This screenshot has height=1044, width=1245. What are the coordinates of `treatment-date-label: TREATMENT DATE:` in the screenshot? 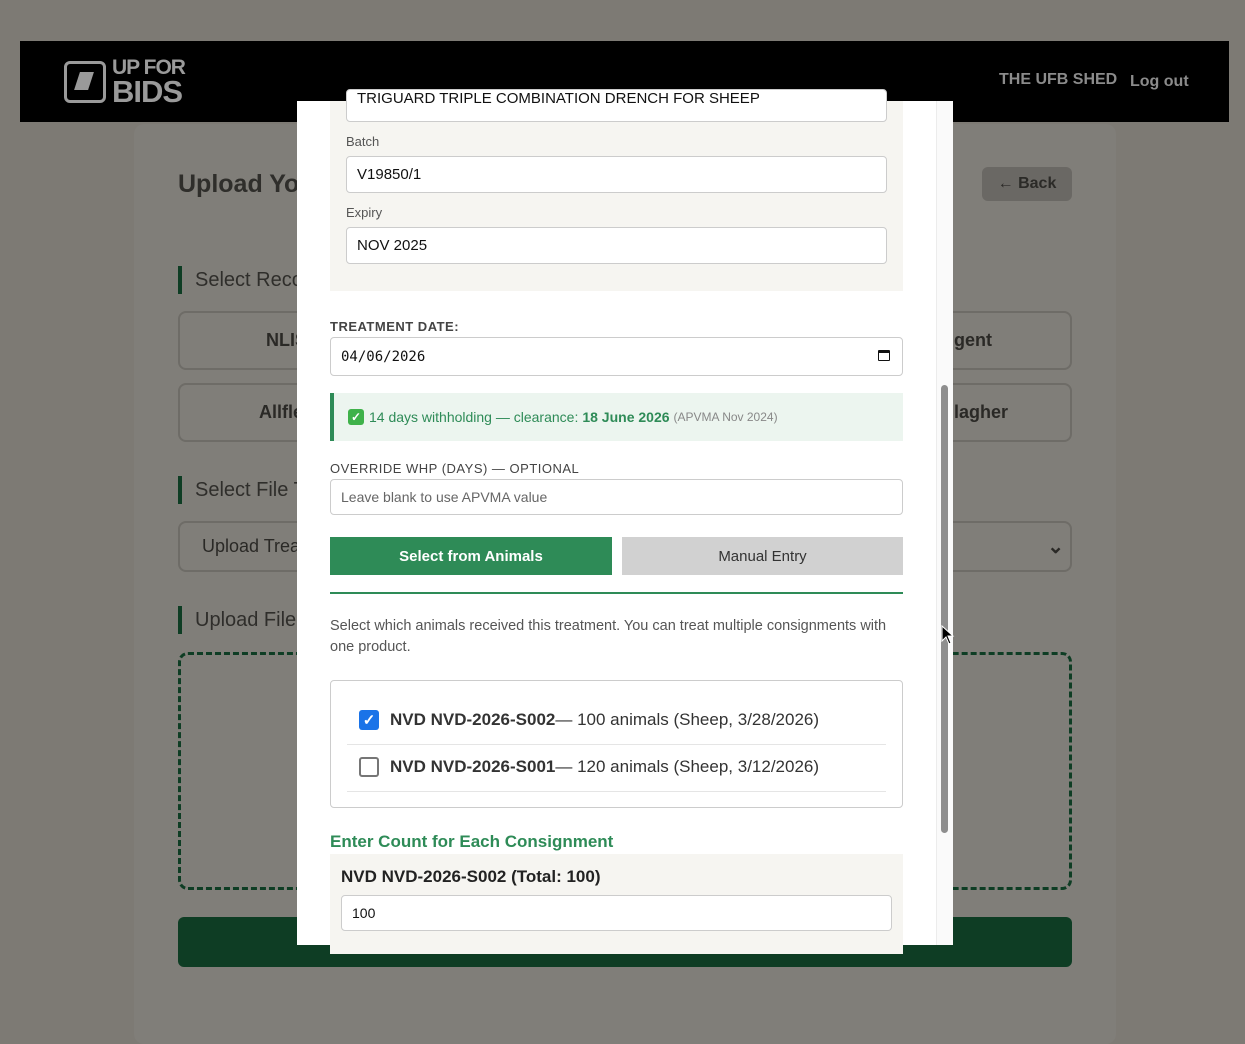 It's located at (395, 326).